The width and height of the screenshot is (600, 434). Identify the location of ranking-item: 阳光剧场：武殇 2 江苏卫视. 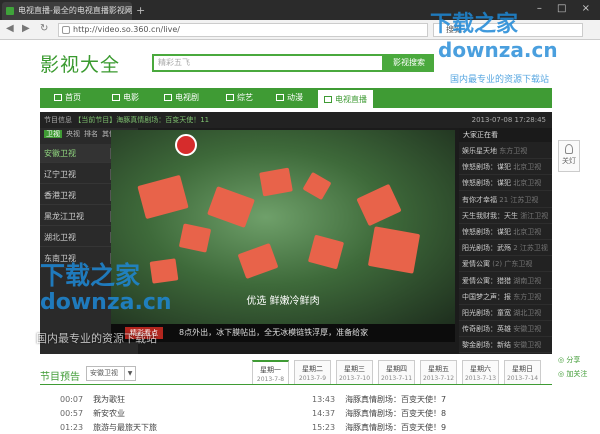
(505, 248).